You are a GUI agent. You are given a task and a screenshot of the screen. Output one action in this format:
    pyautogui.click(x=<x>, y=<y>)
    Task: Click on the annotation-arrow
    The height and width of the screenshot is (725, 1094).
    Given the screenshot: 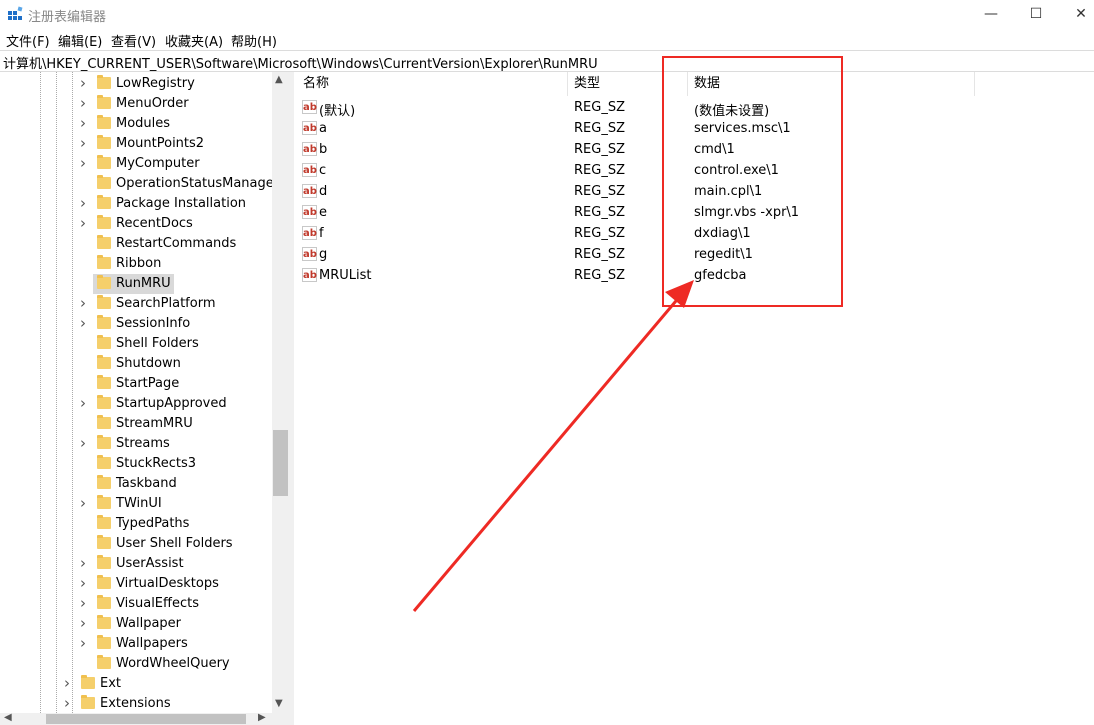 What is the action you would take?
    pyautogui.click(x=553, y=446)
    